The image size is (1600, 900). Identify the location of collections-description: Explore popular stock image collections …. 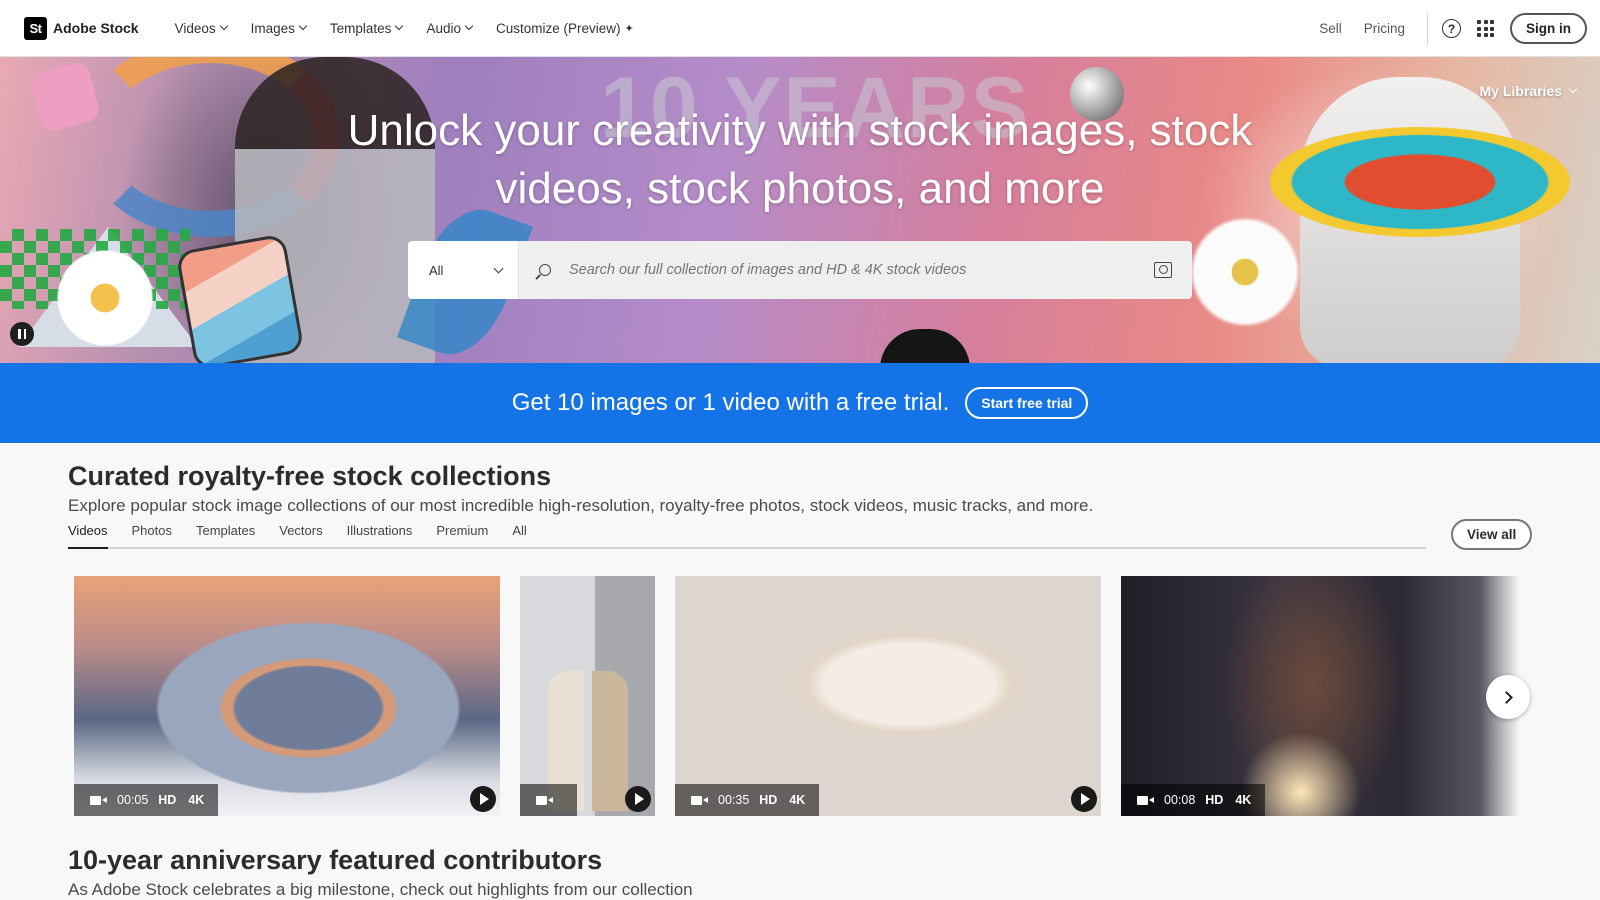
(581, 505).